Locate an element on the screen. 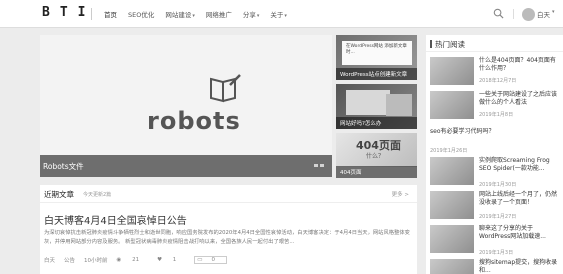  thumb-caption-bar: 网站好吗?怎么办 is located at coordinates (376, 123).